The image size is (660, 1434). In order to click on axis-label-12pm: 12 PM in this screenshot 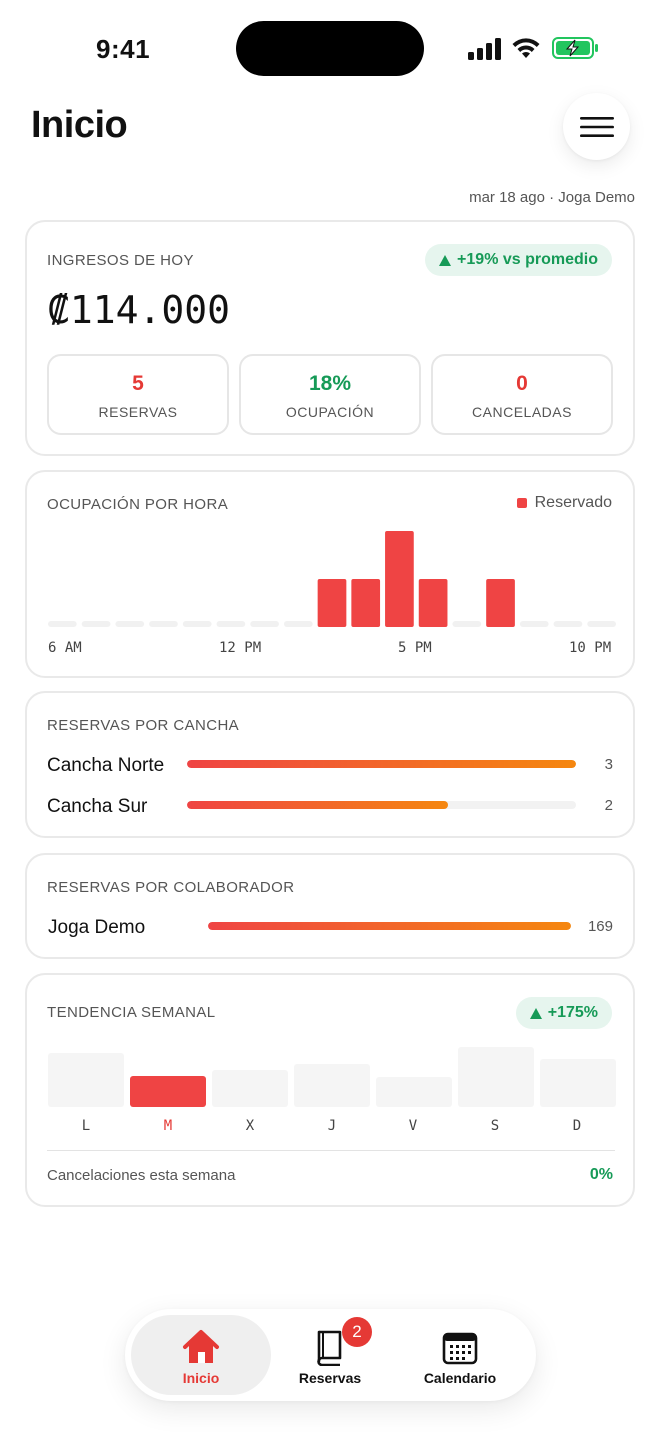, I will do `click(240, 648)`.